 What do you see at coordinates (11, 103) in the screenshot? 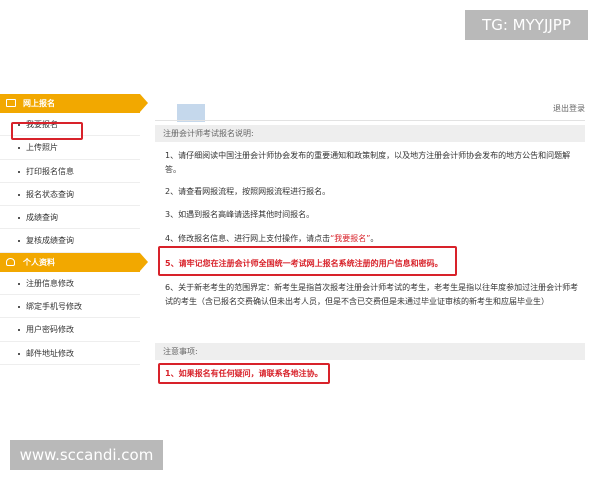
I see `monitor-icon` at bounding box center [11, 103].